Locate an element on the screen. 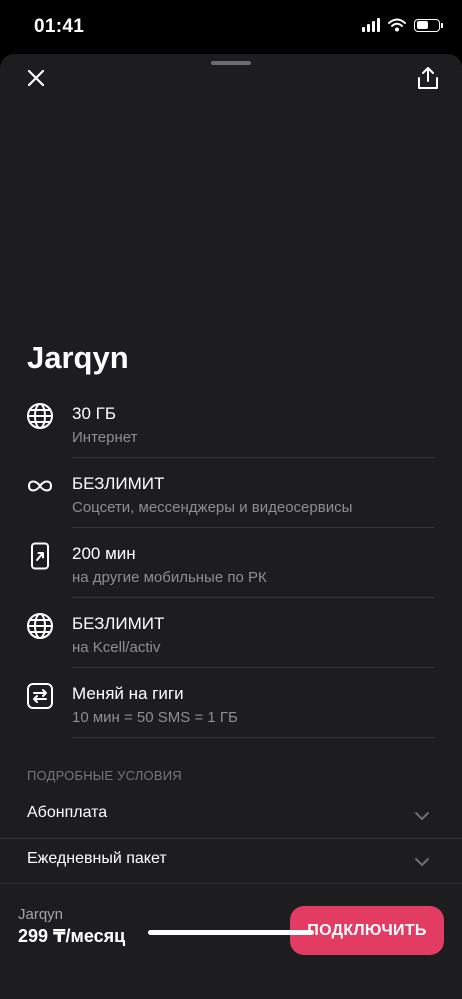 The height and width of the screenshot is (999, 462). bottom-price: 299 ₸/месяц is located at coordinates (72, 936).